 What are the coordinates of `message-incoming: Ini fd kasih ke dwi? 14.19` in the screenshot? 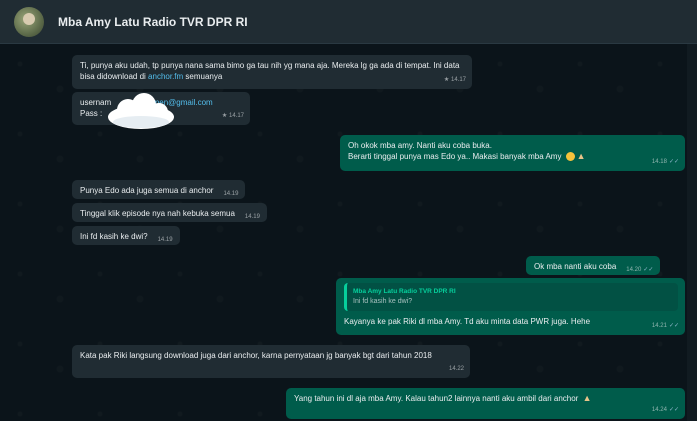 It's located at (126, 235).